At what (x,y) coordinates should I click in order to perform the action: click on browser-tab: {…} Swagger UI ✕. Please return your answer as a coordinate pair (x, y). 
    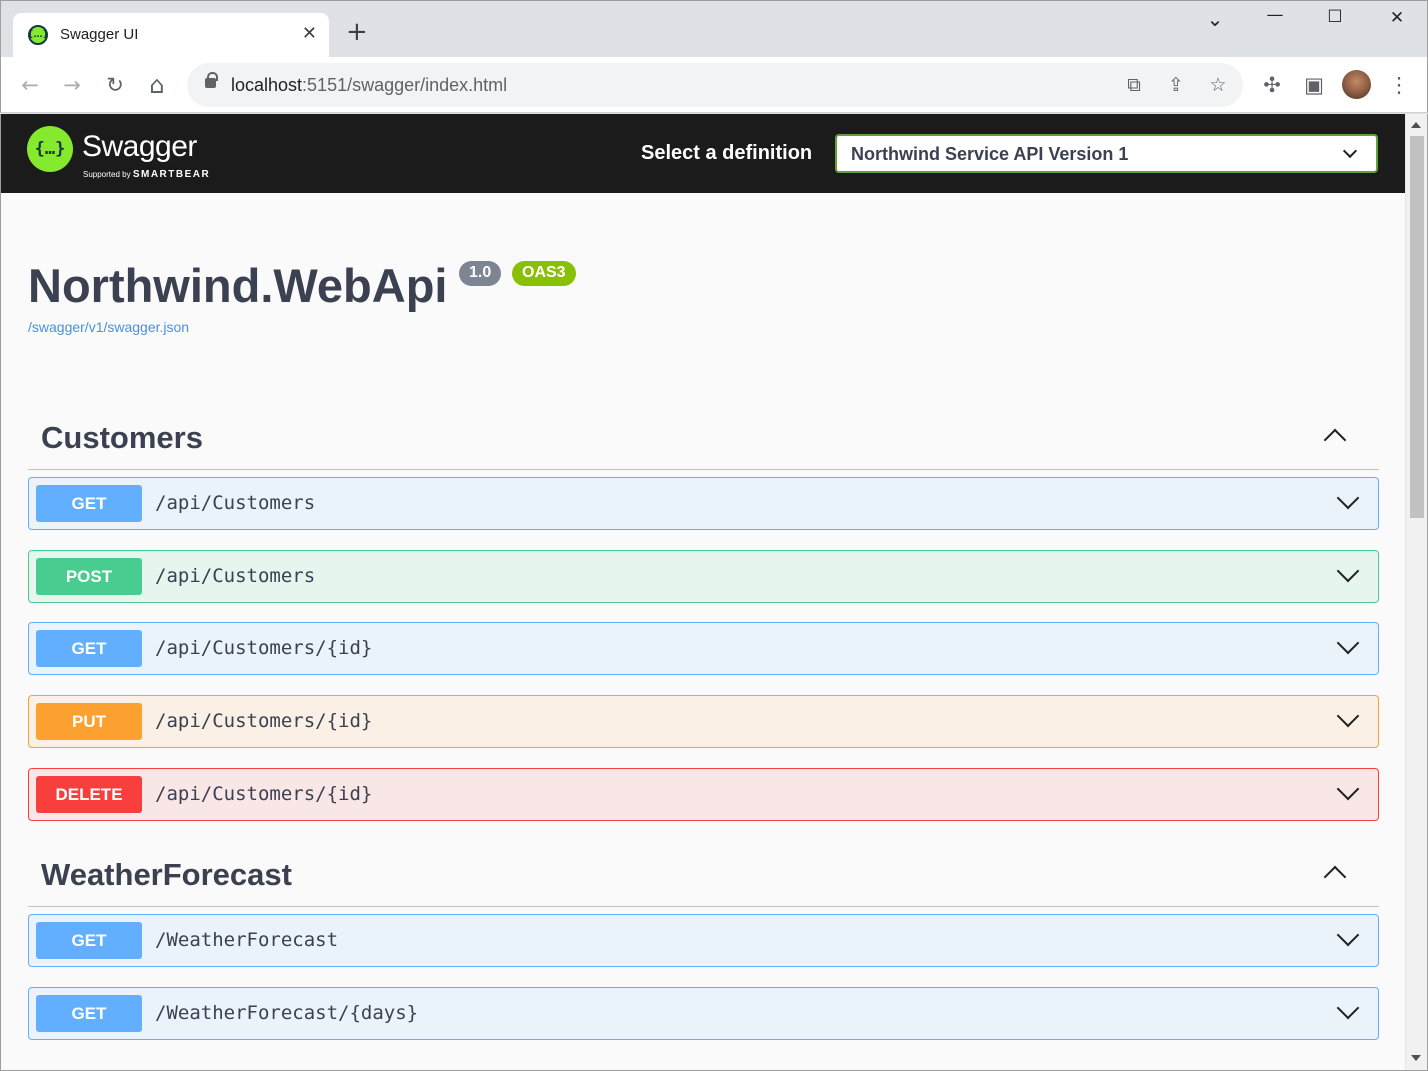
    Looking at the image, I should click on (171, 35).